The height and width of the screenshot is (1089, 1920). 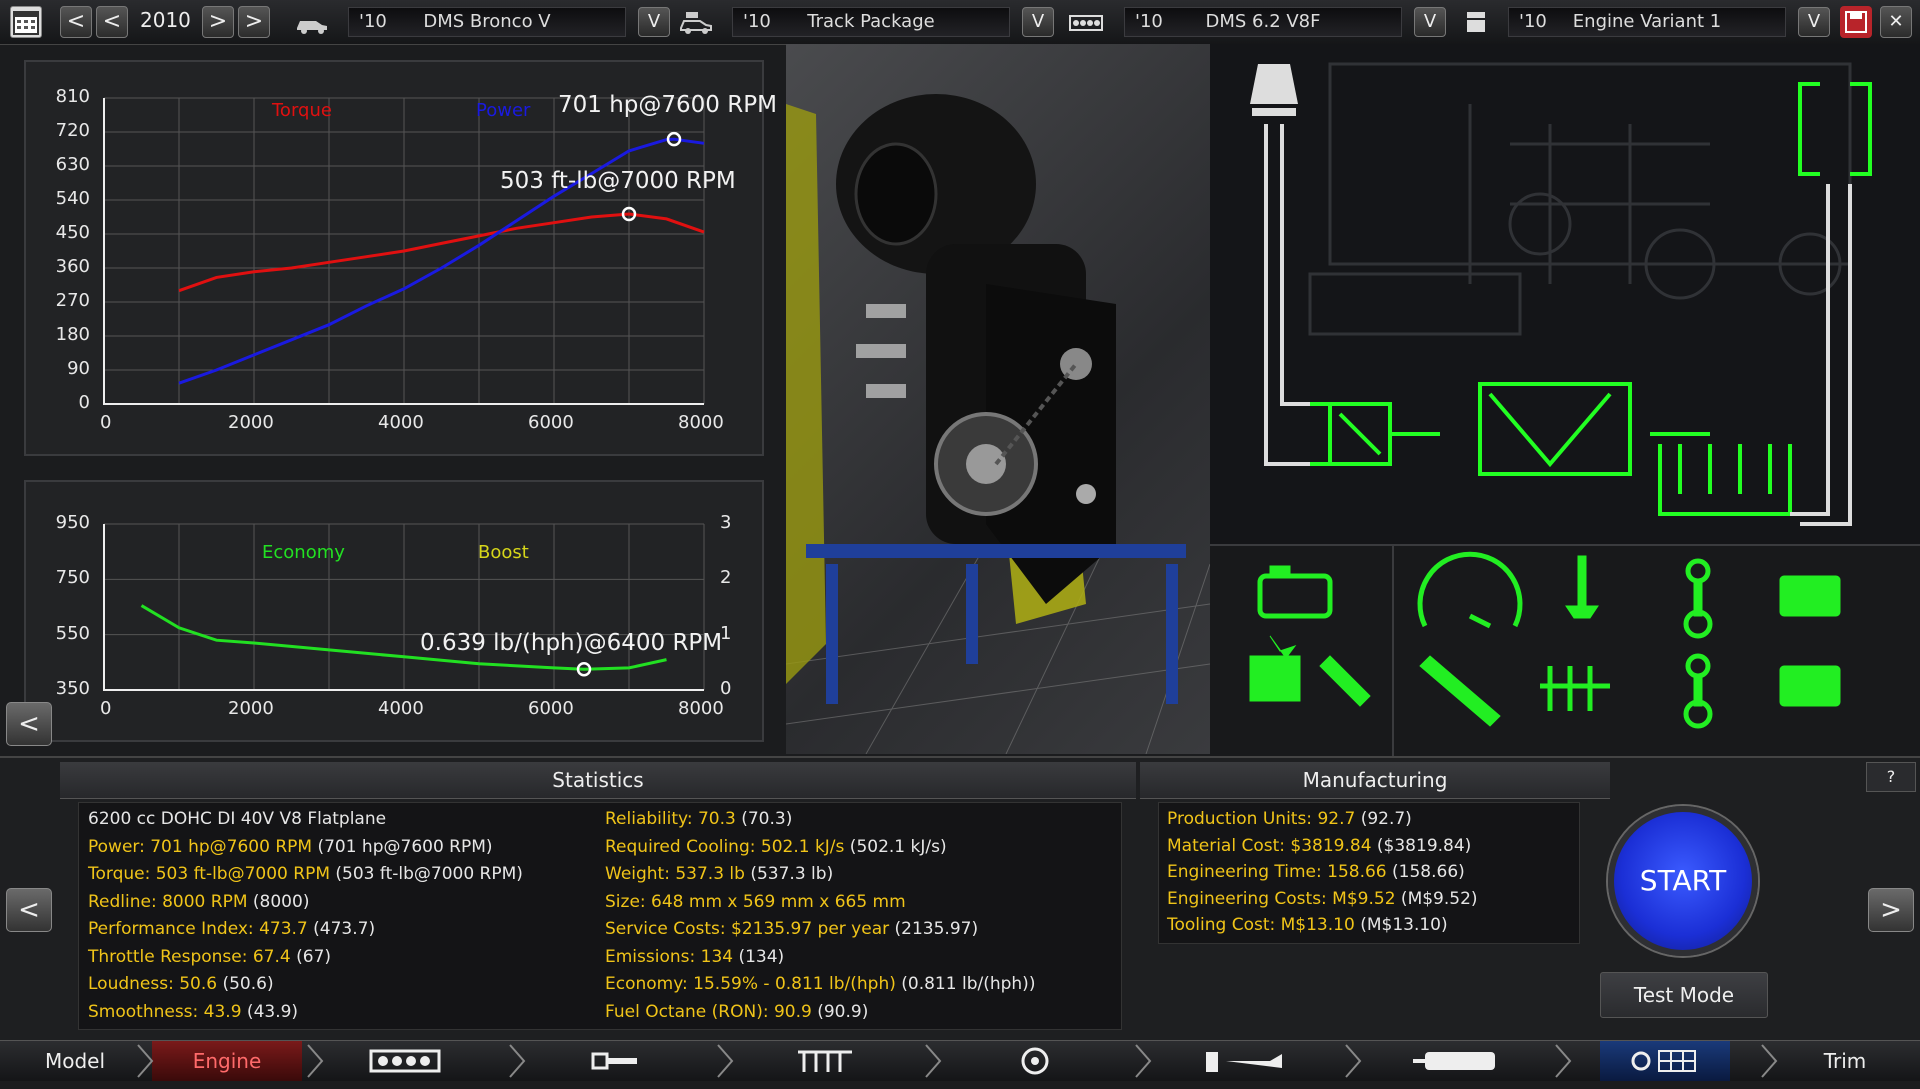 I want to click on start-label: START, so click(x=1683, y=880).